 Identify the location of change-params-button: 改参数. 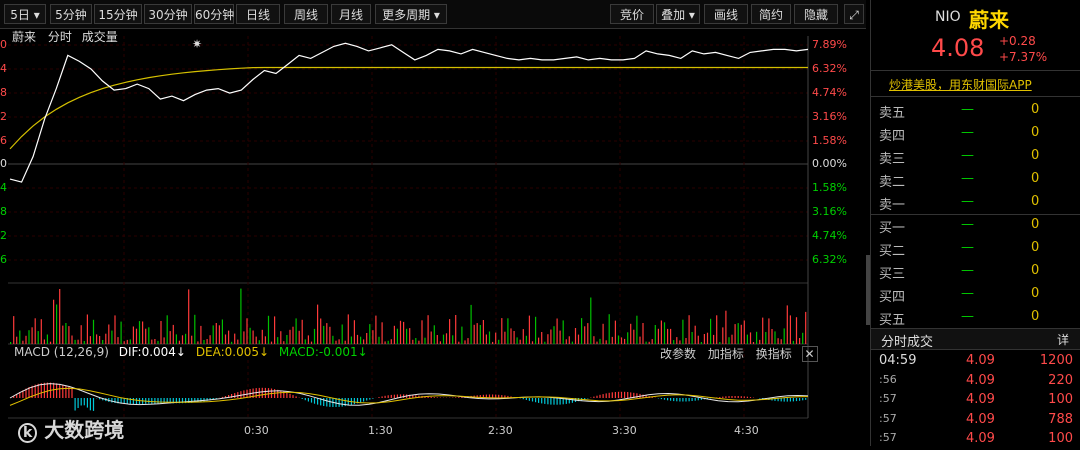
(678, 354).